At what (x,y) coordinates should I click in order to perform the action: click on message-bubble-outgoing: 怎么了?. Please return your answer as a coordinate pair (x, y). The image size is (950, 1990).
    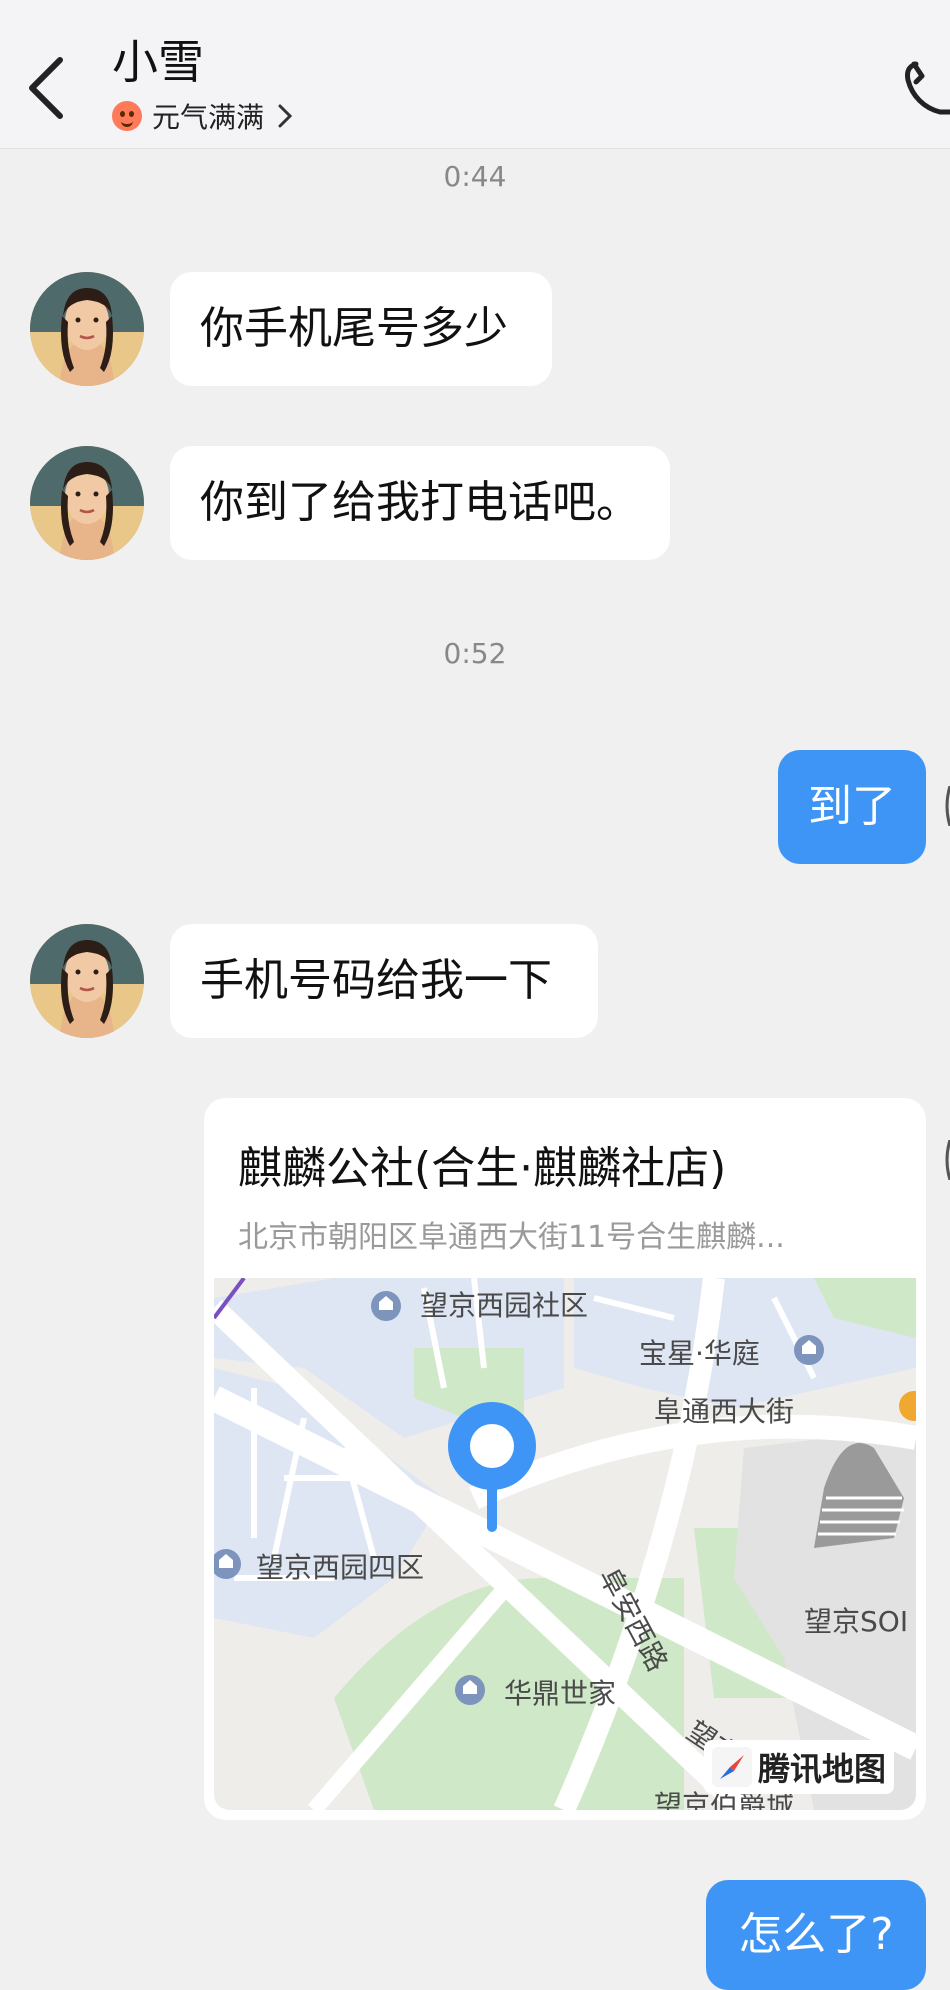
    Looking at the image, I should click on (816, 1935).